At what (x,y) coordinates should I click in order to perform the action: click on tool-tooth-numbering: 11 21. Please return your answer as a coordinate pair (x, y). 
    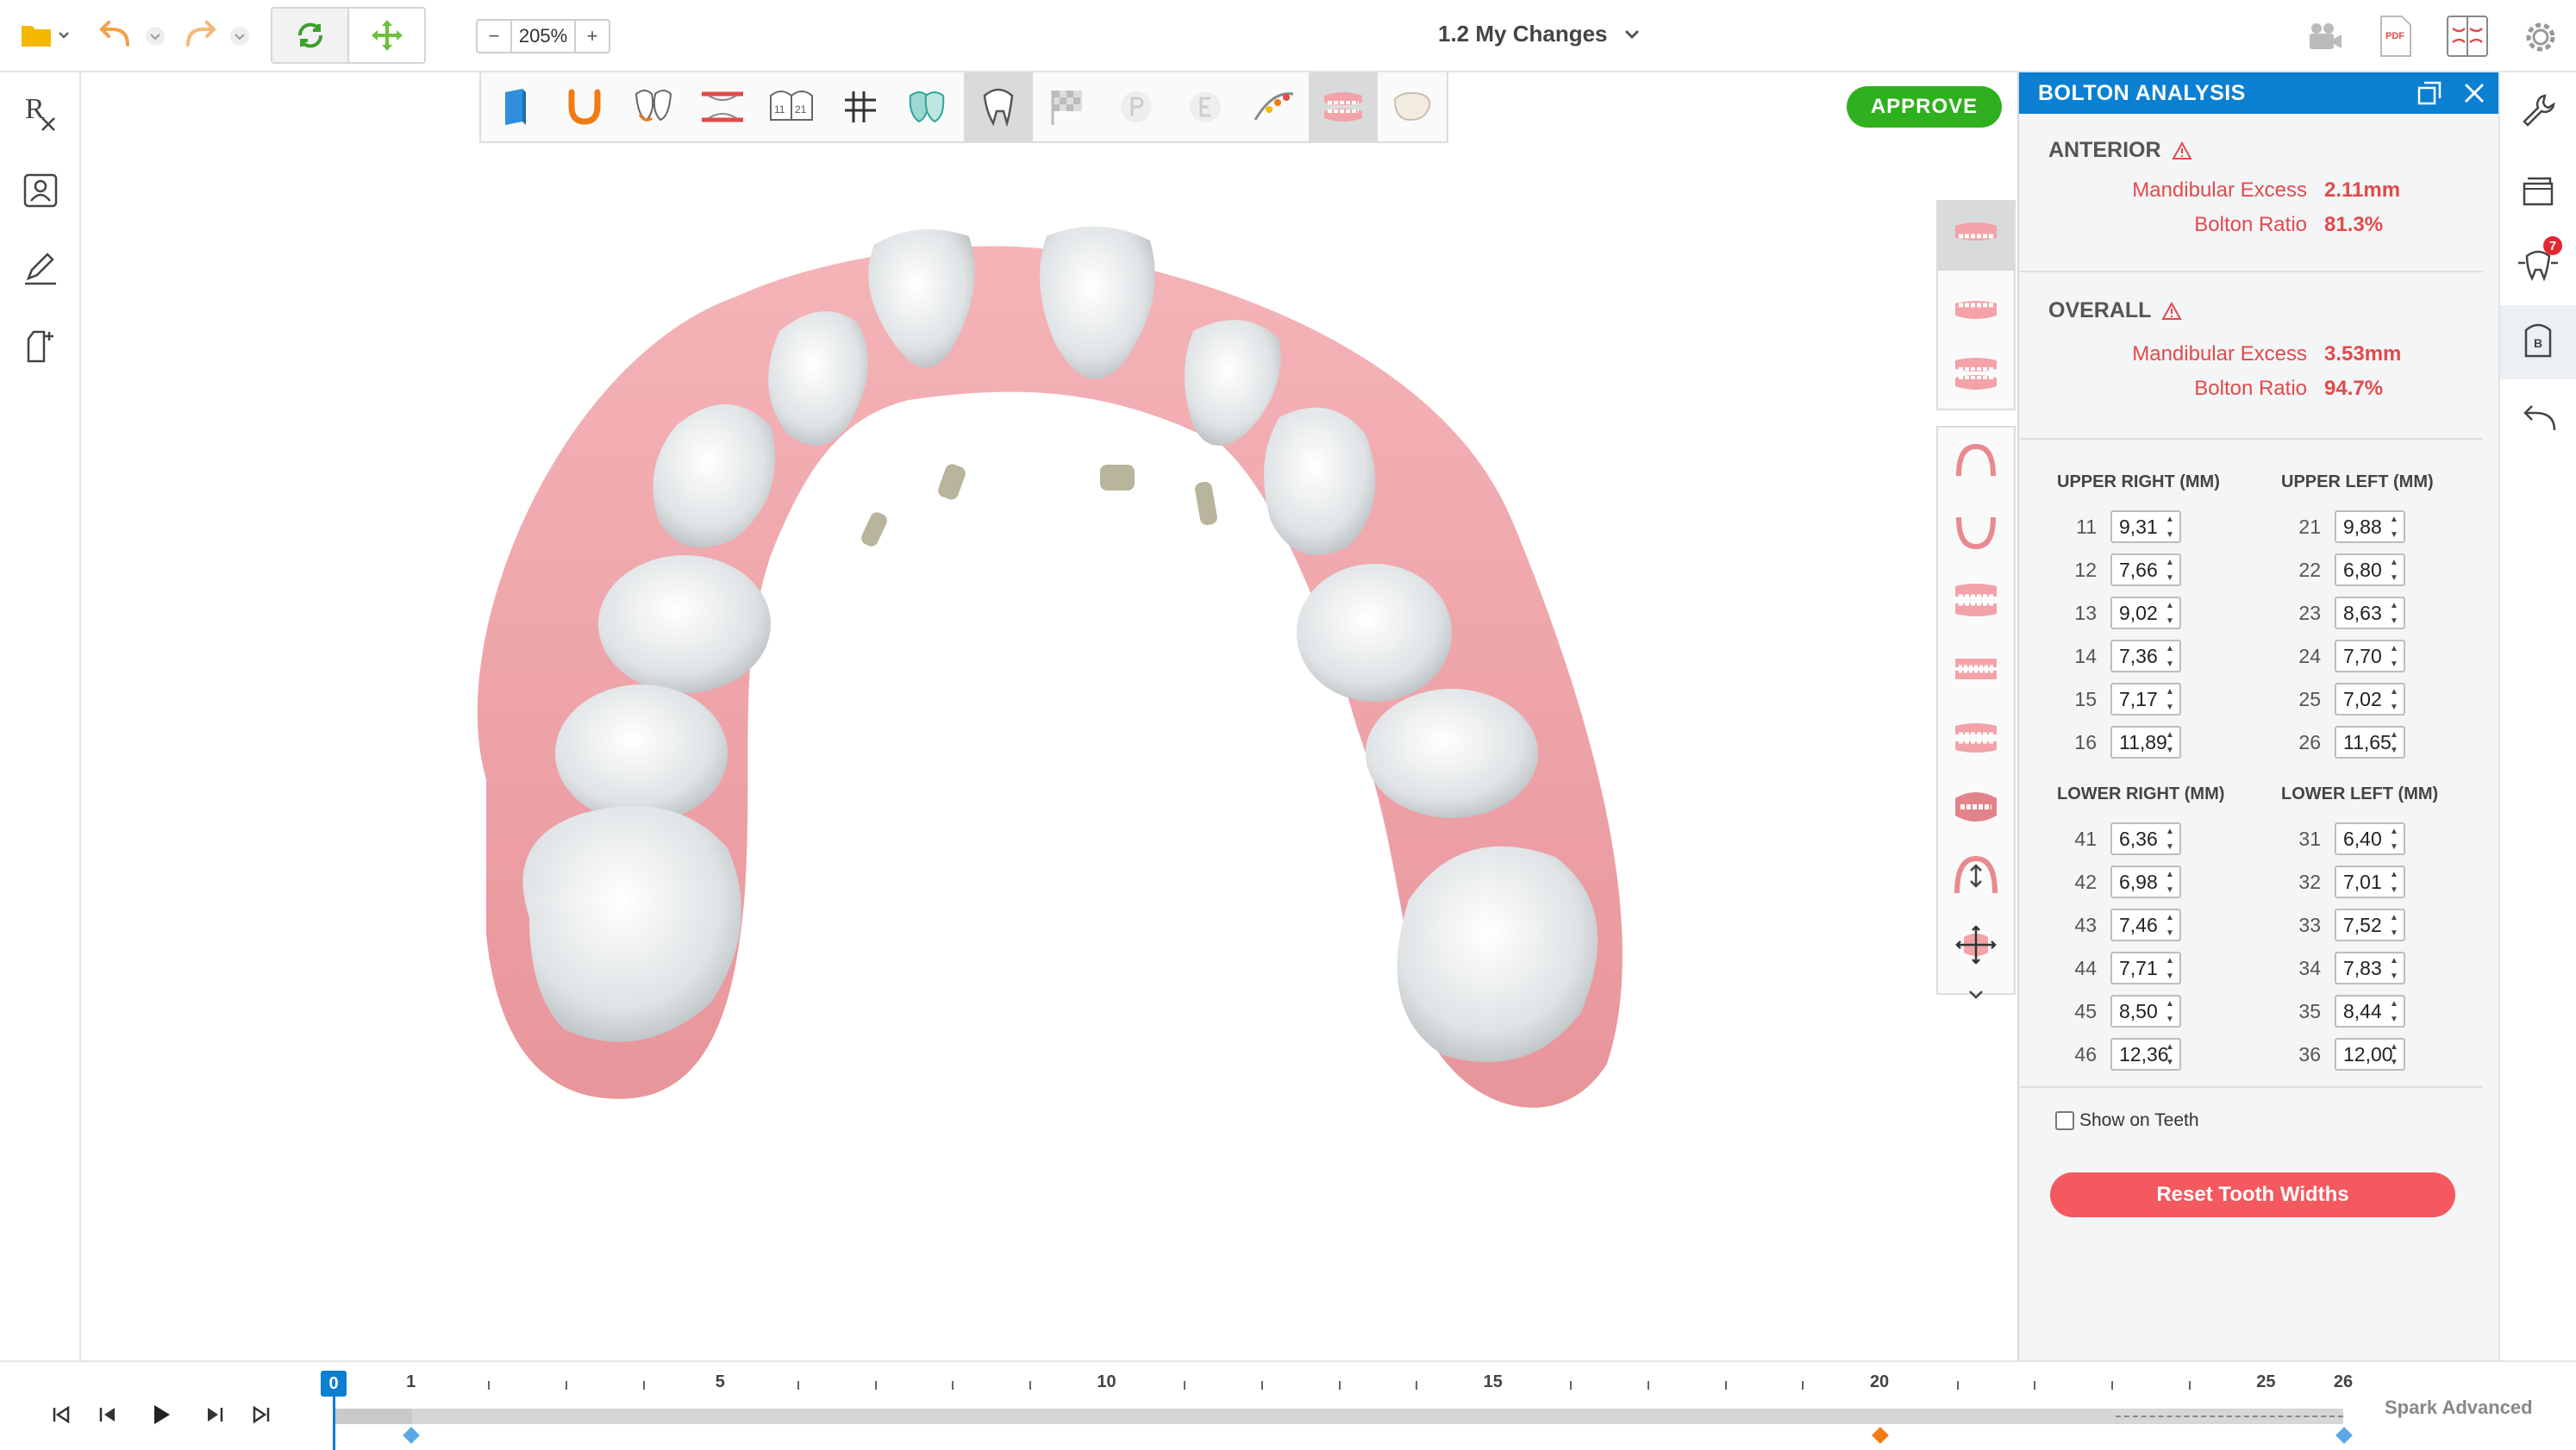
    Looking at the image, I should click on (791, 106).